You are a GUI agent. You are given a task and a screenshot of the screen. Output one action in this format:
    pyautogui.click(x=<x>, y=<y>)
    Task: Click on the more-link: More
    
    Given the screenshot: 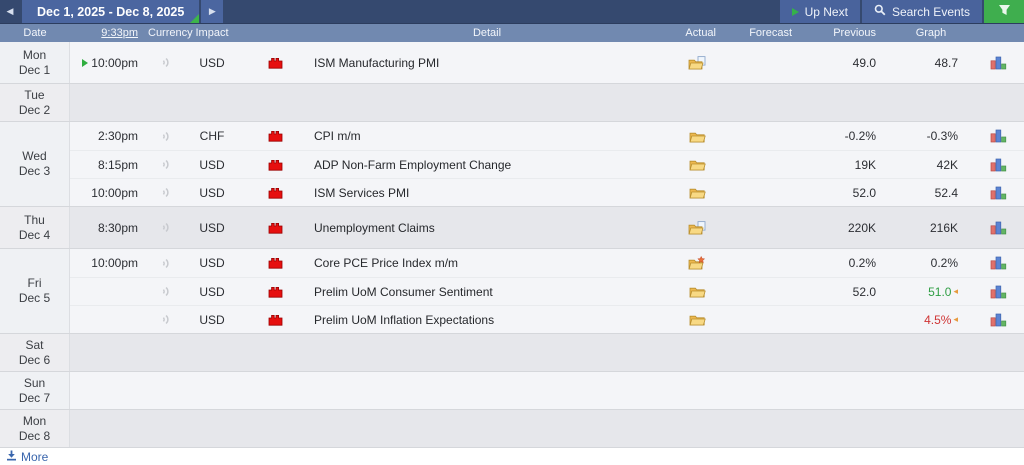 What is the action you would take?
    pyautogui.click(x=27, y=457)
    